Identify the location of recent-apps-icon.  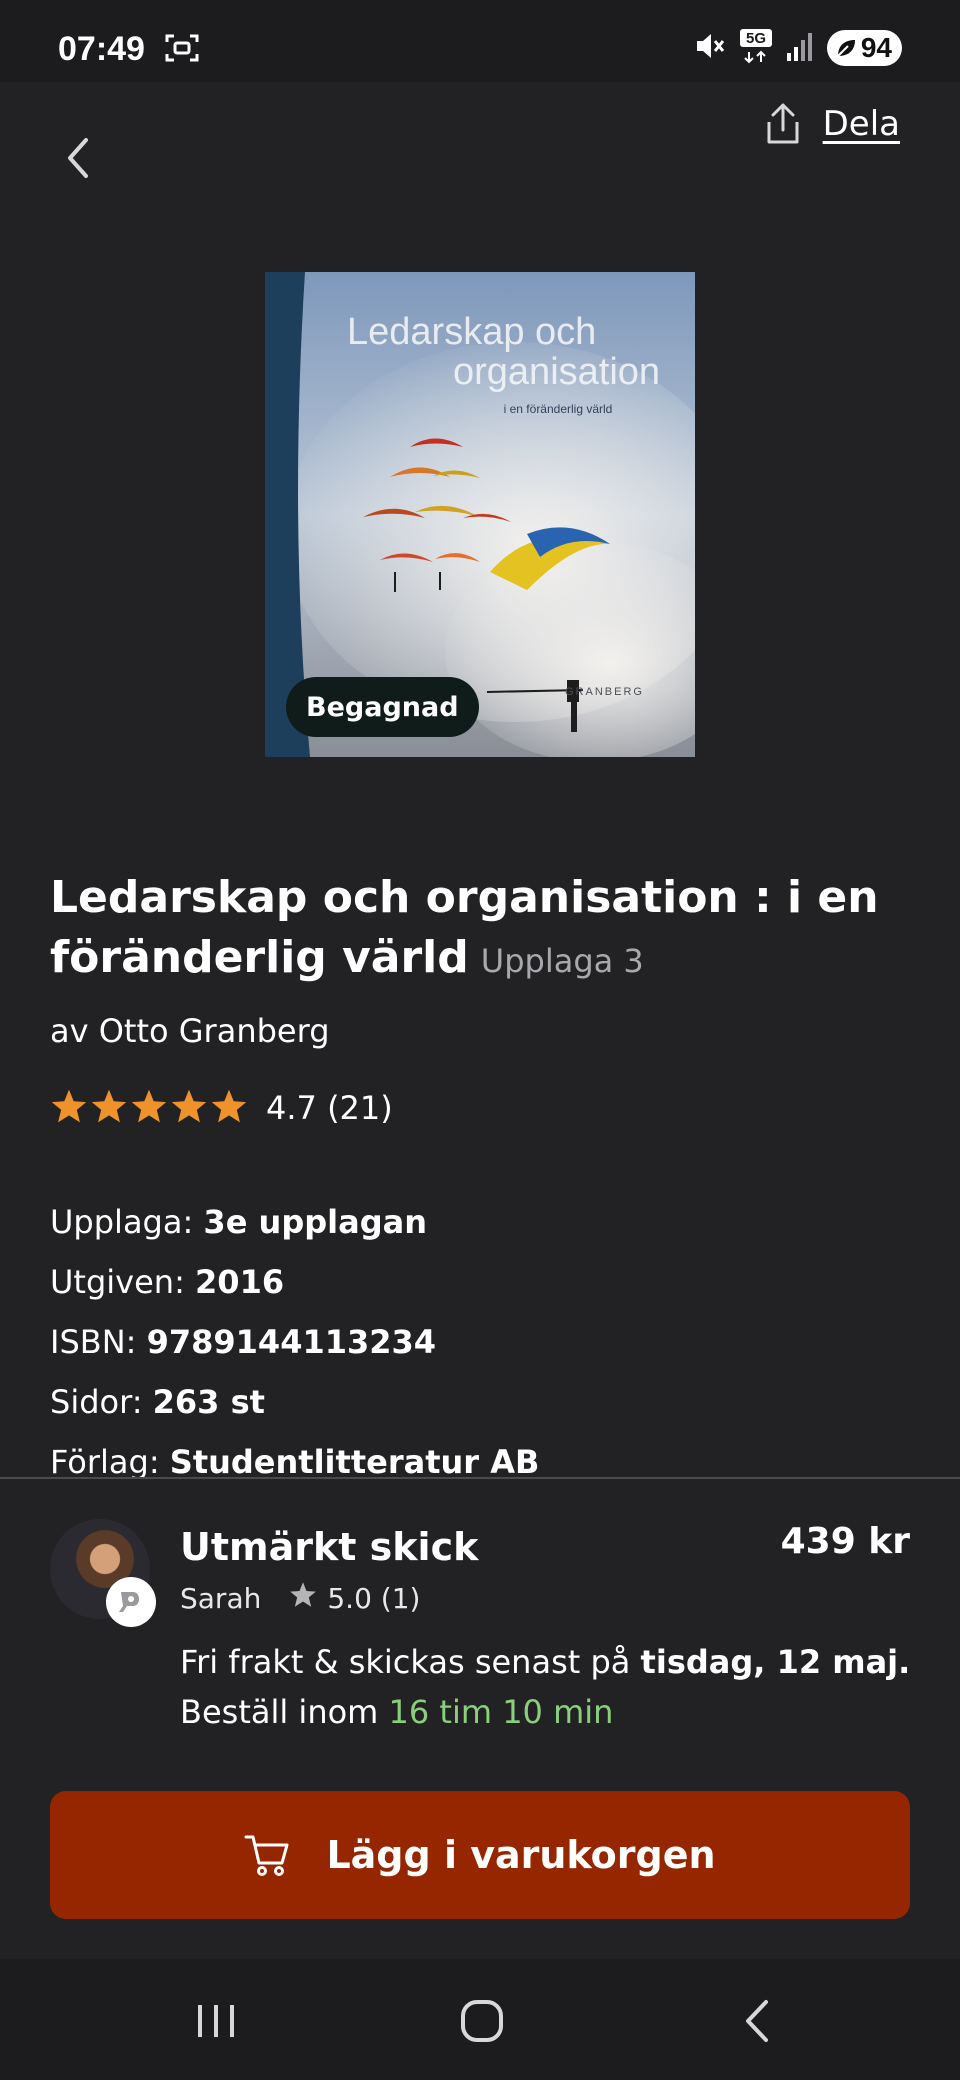
(216, 2021).